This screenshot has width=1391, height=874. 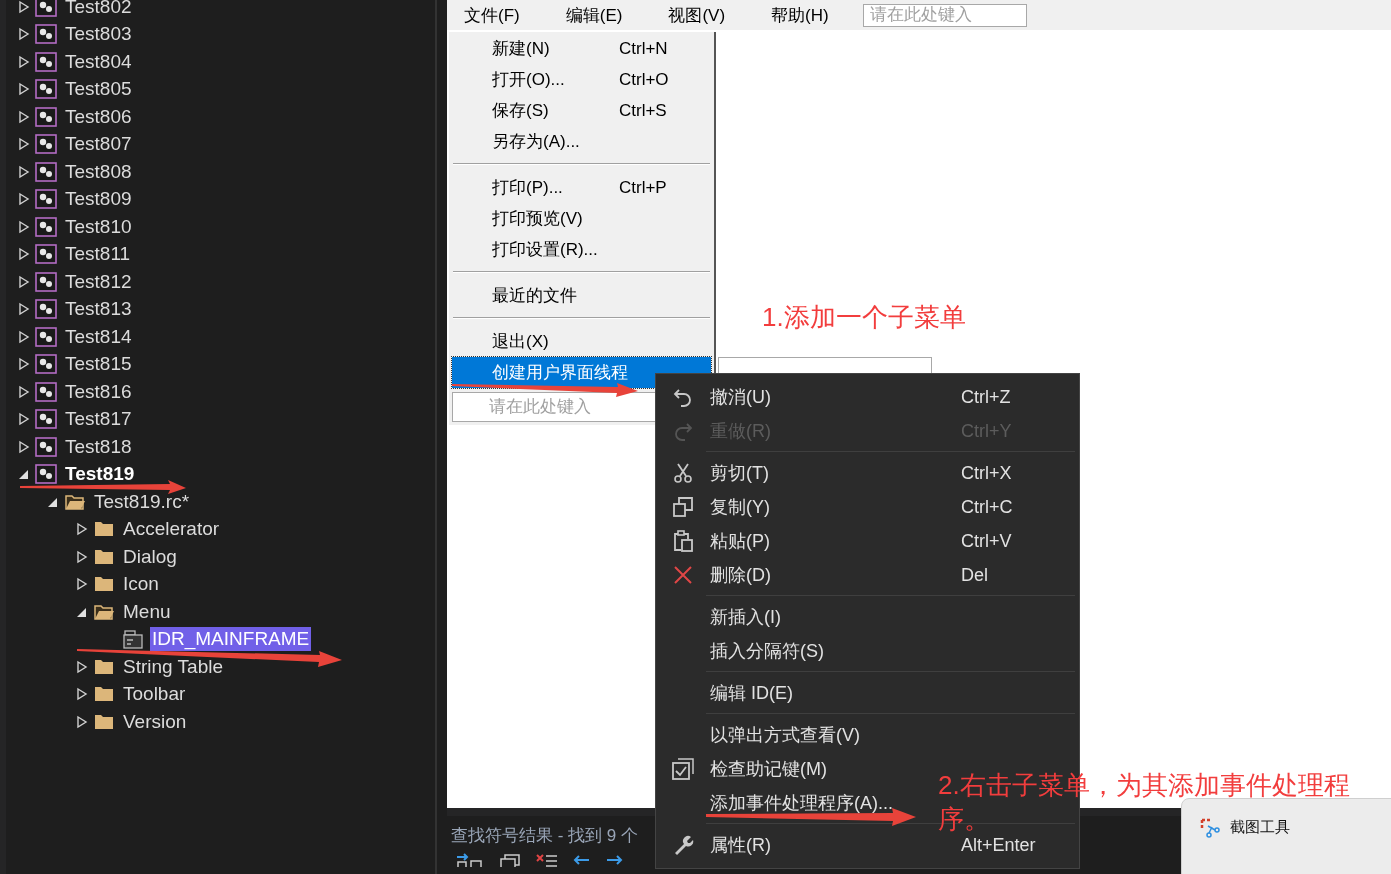 What do you see at coordinates (683, 769) in the screenshot?
I see `checkbox-icon` at bounding box center [683, 769].